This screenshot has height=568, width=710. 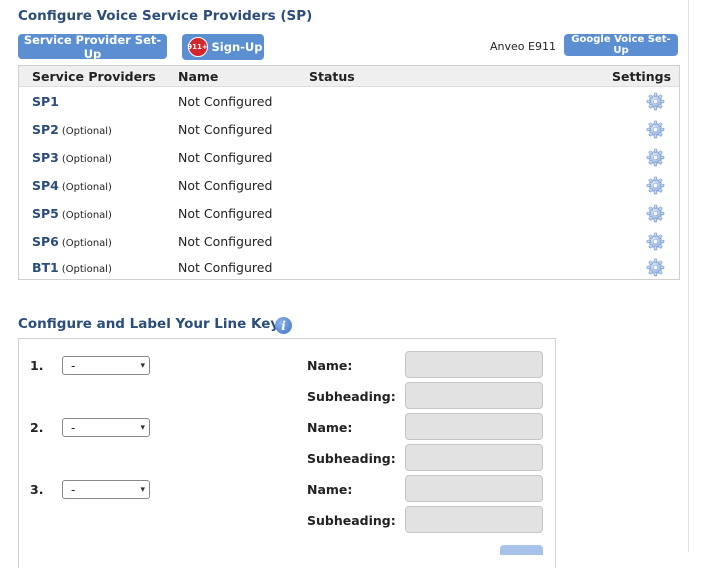 I want to click on provider-id: SP2 (Optional), so click(x=72, y=129).